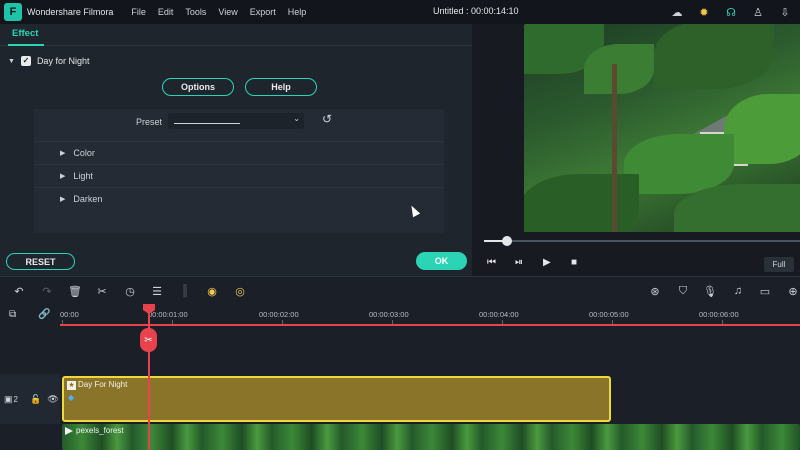 The image size is (800, 450). I want to click on marker-icon: ⛉, so click(683, 291).